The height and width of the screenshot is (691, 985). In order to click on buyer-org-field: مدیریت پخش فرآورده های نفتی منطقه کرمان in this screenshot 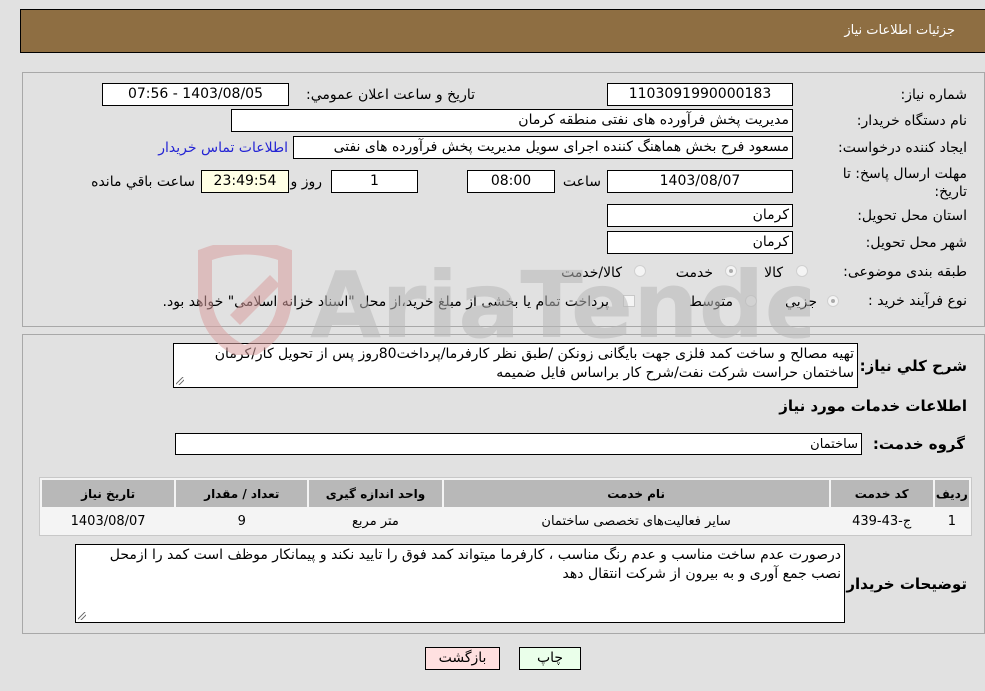, I will do `click(512, 120)`.